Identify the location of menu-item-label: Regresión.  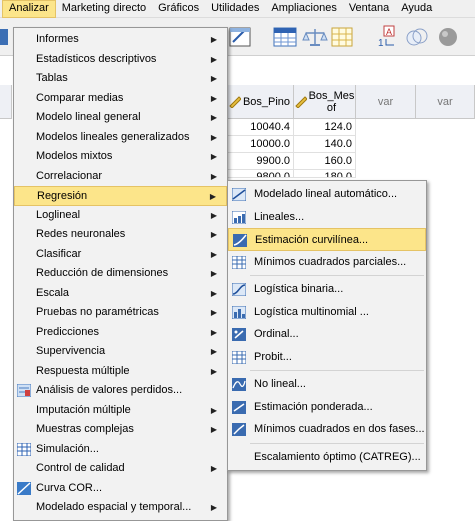
(62, 196).